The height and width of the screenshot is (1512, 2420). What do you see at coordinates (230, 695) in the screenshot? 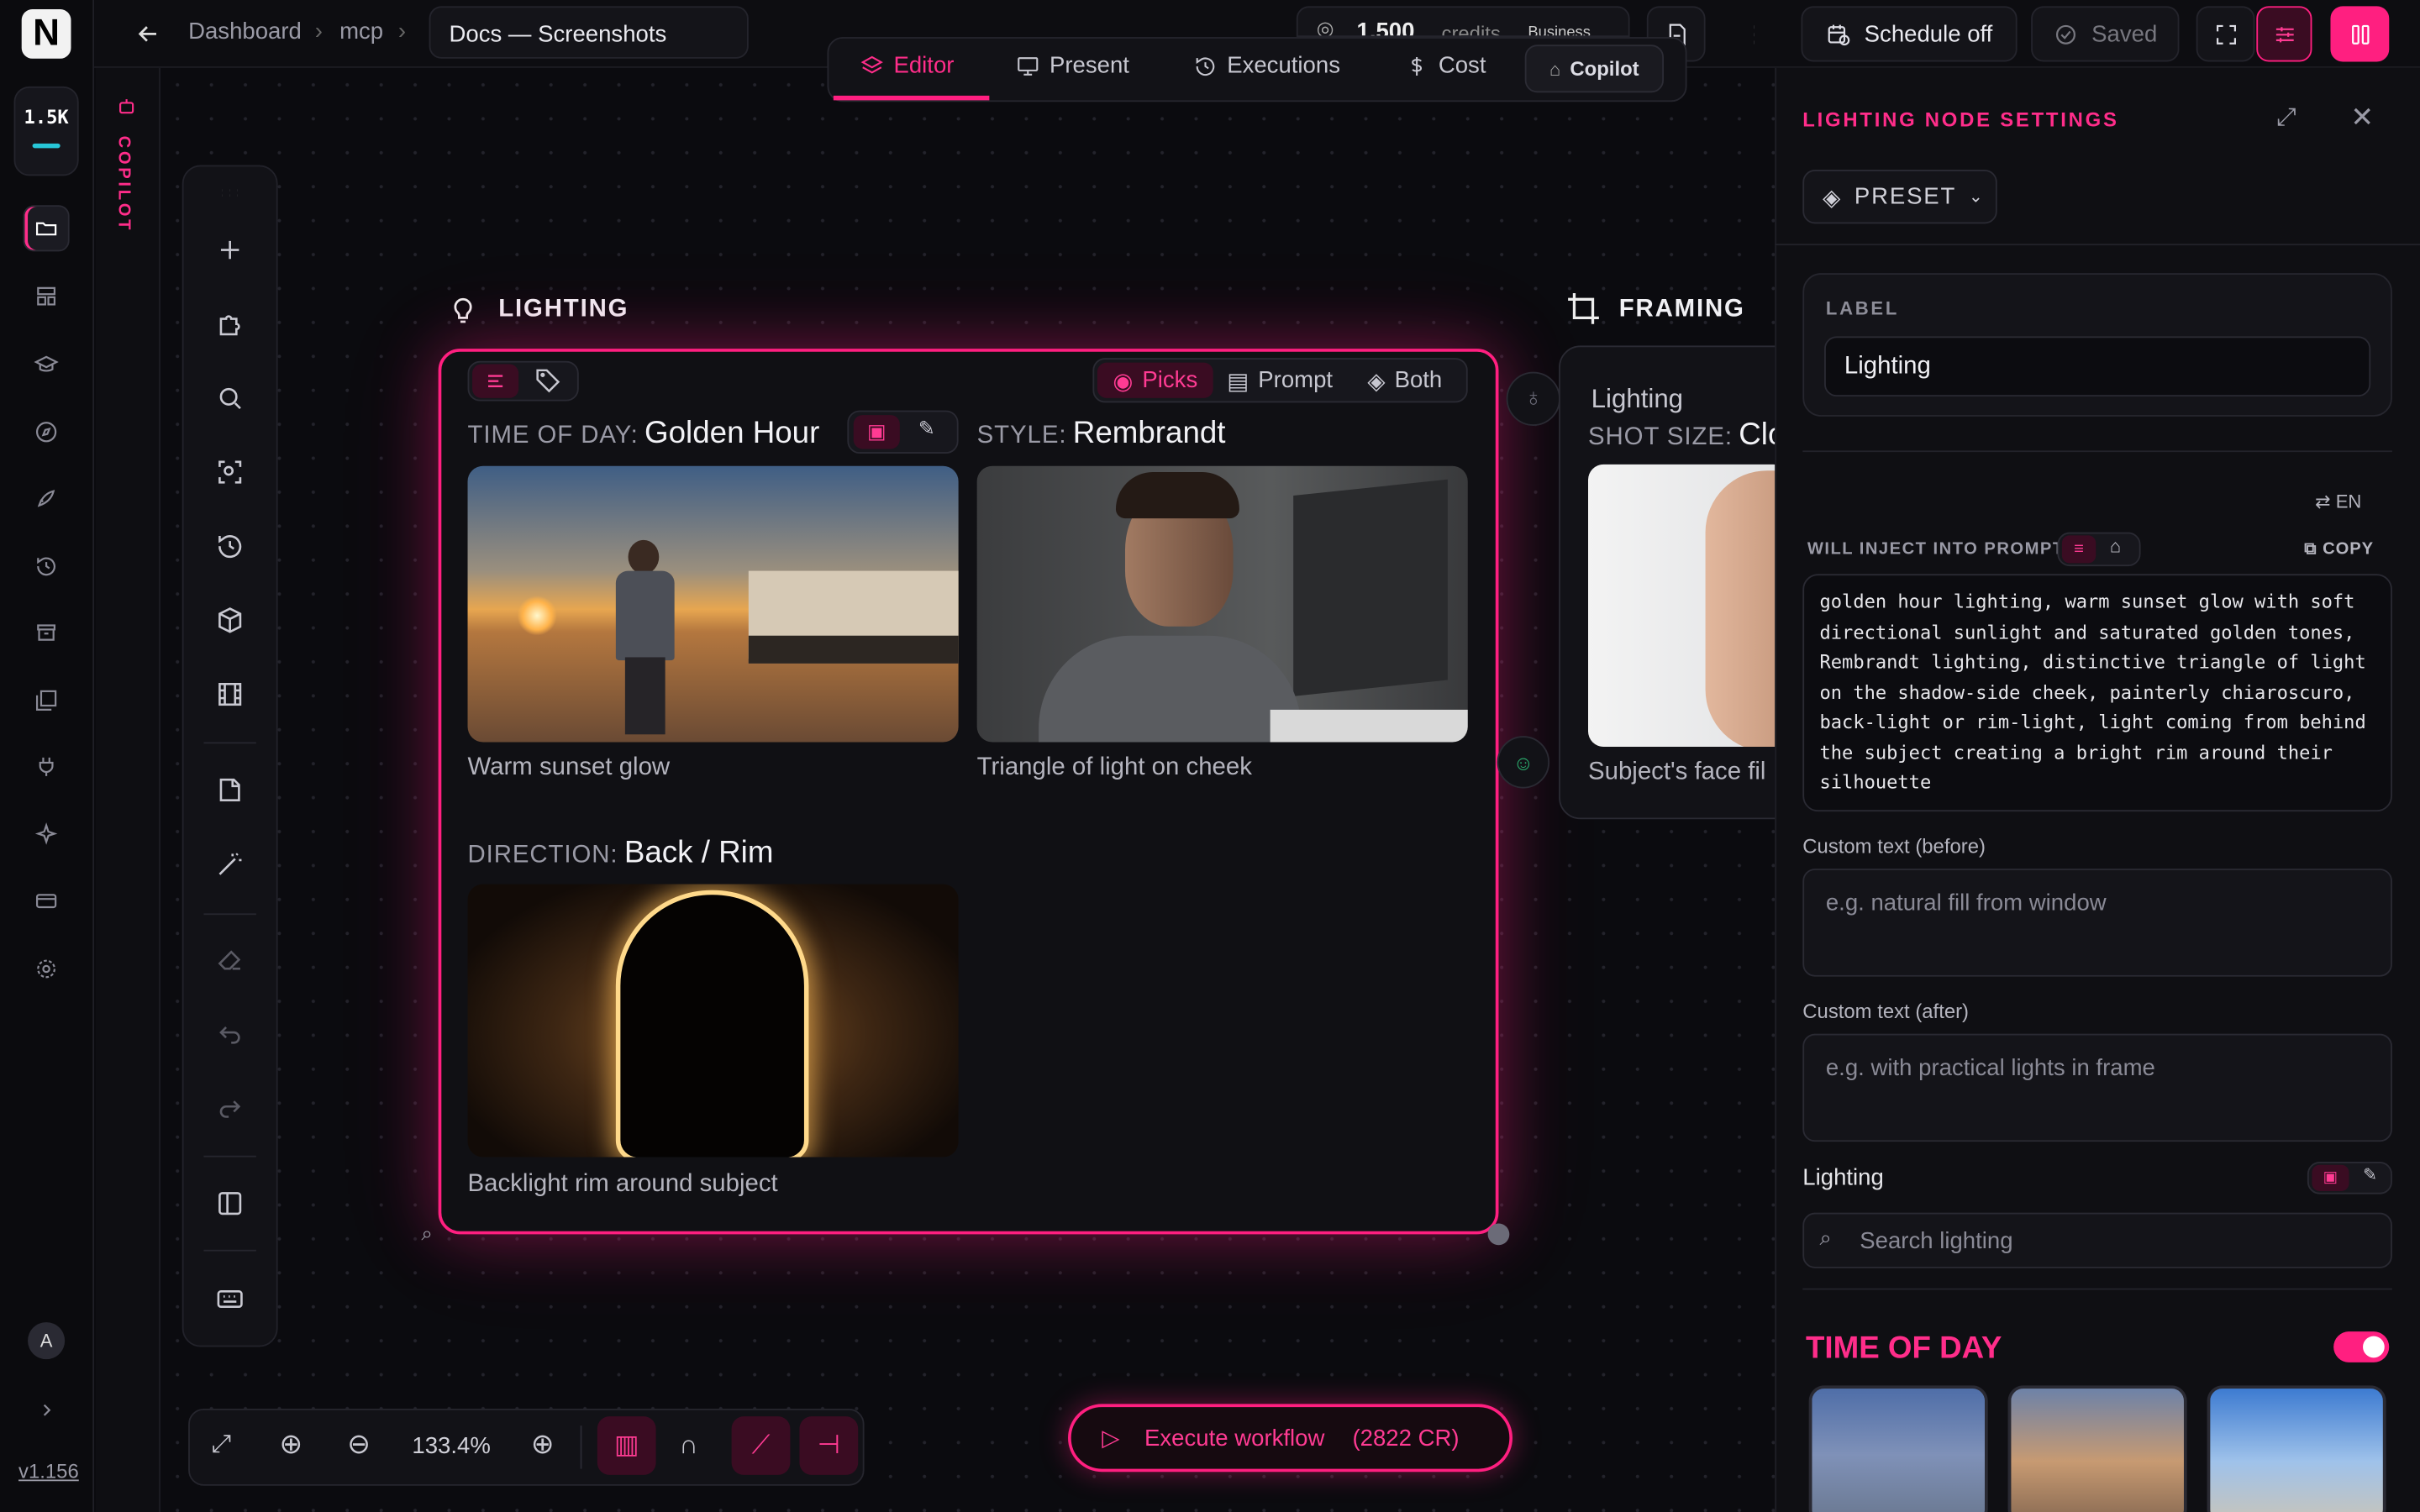
I see `film-icon` at bounding box center [230, 695].